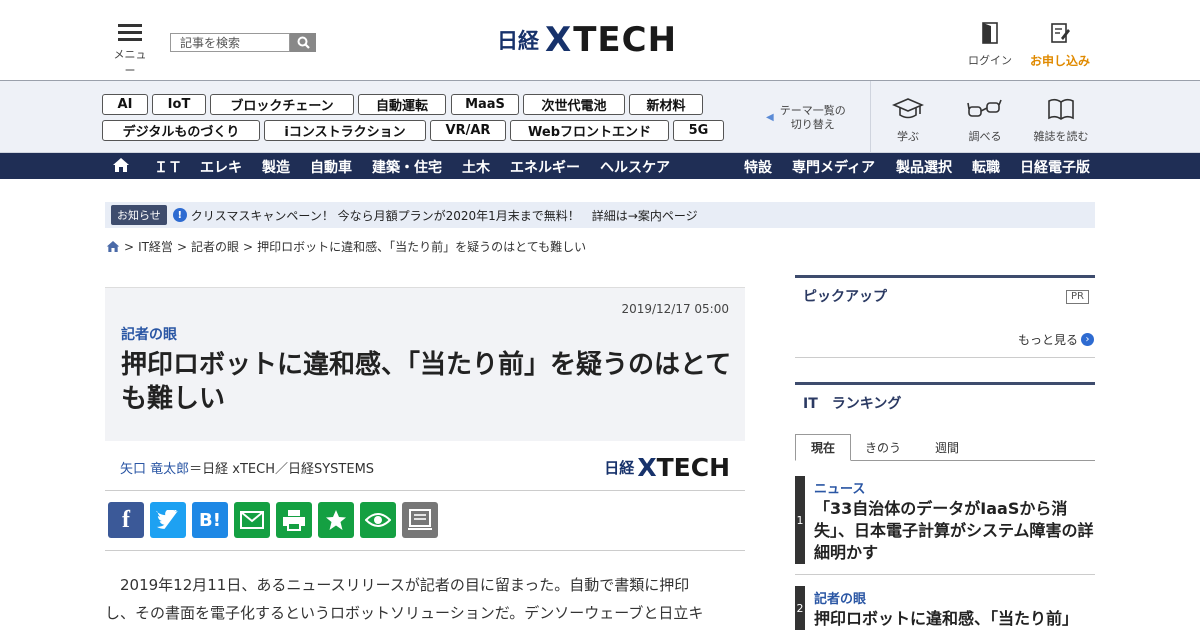 The width and height of the screenshot is (1200, 630). Describe the element at coordinates (155, 246) in the screenshot. I see `breadcrumb-item-it-management: IT経営` at that location.